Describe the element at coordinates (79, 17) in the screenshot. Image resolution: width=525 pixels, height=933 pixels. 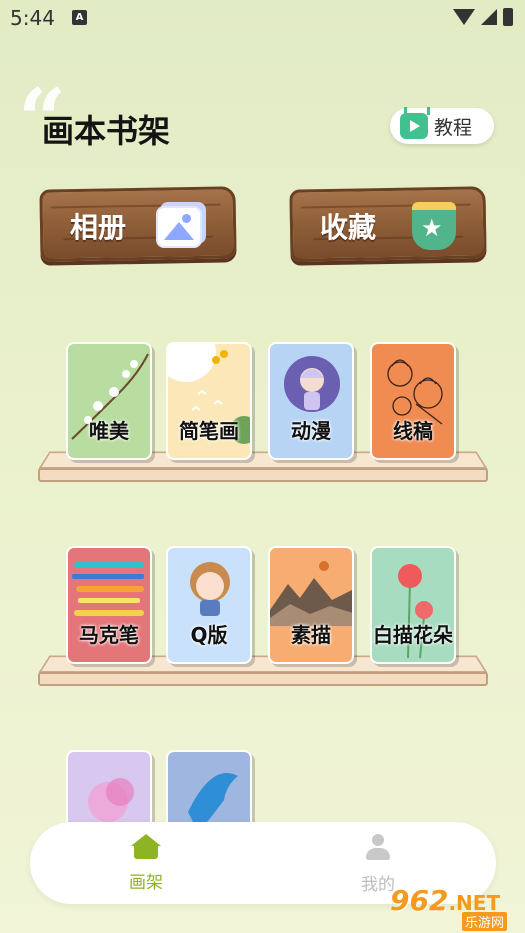
I see `notification-icon: A` at that location.